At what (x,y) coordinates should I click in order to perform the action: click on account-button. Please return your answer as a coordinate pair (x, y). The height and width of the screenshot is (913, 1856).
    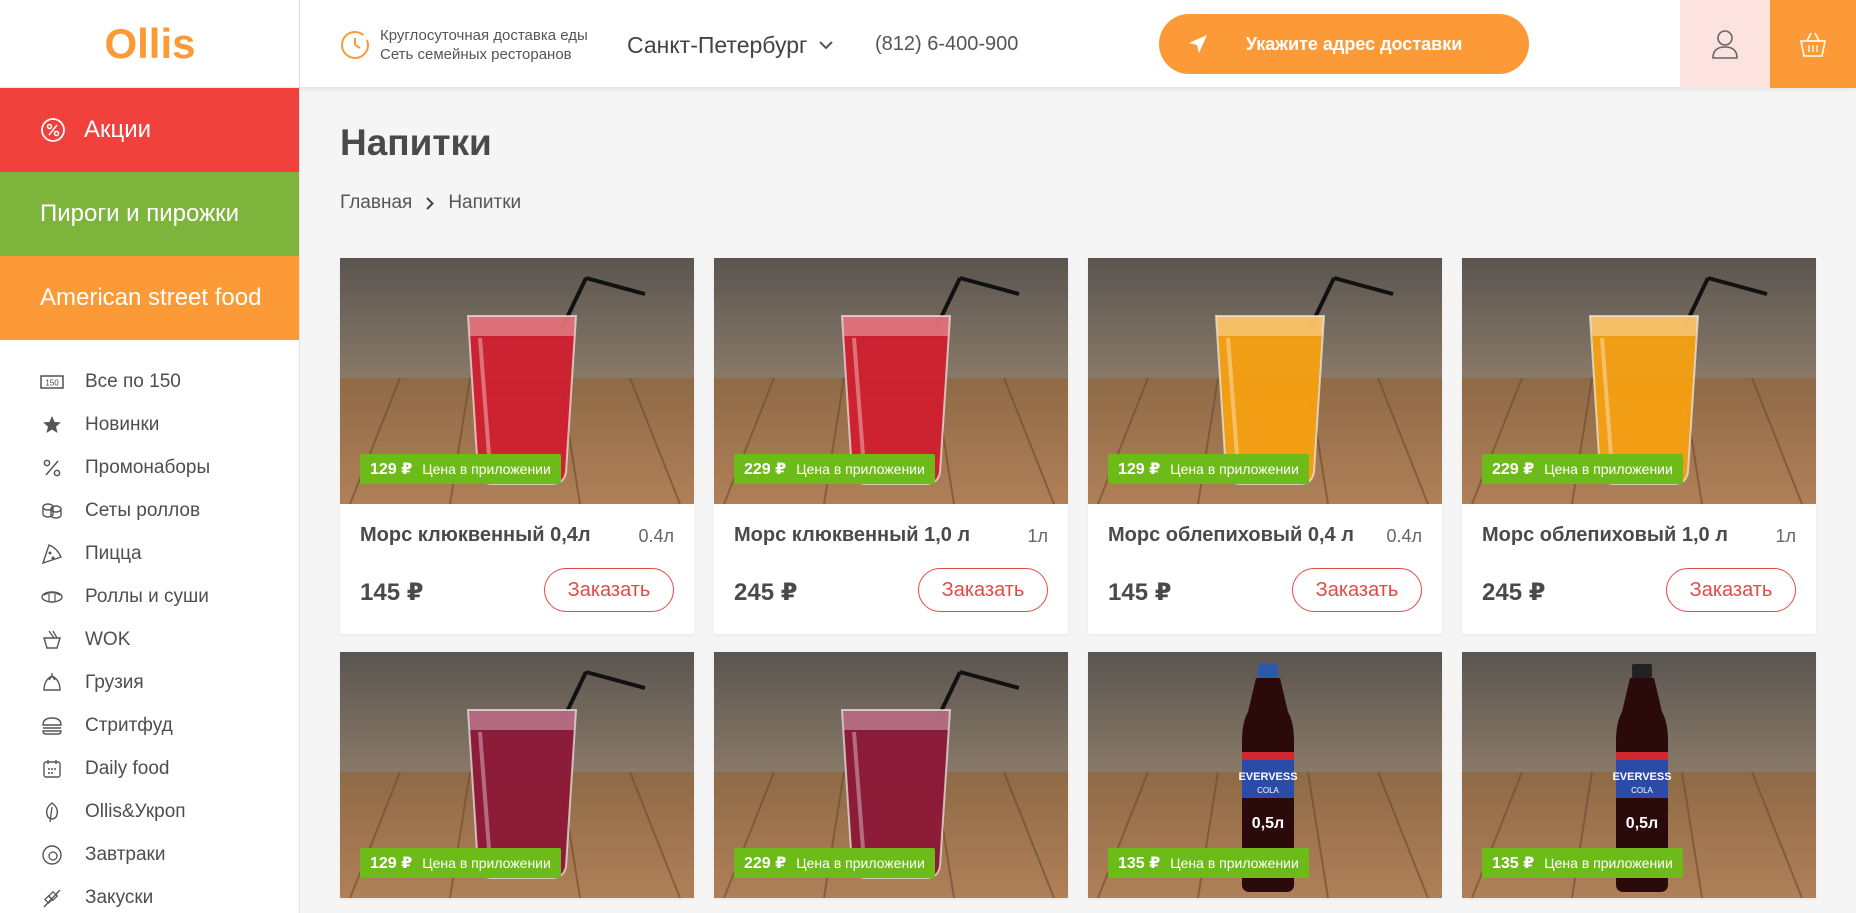
    Looking at the image, I should click on (1725, 44).